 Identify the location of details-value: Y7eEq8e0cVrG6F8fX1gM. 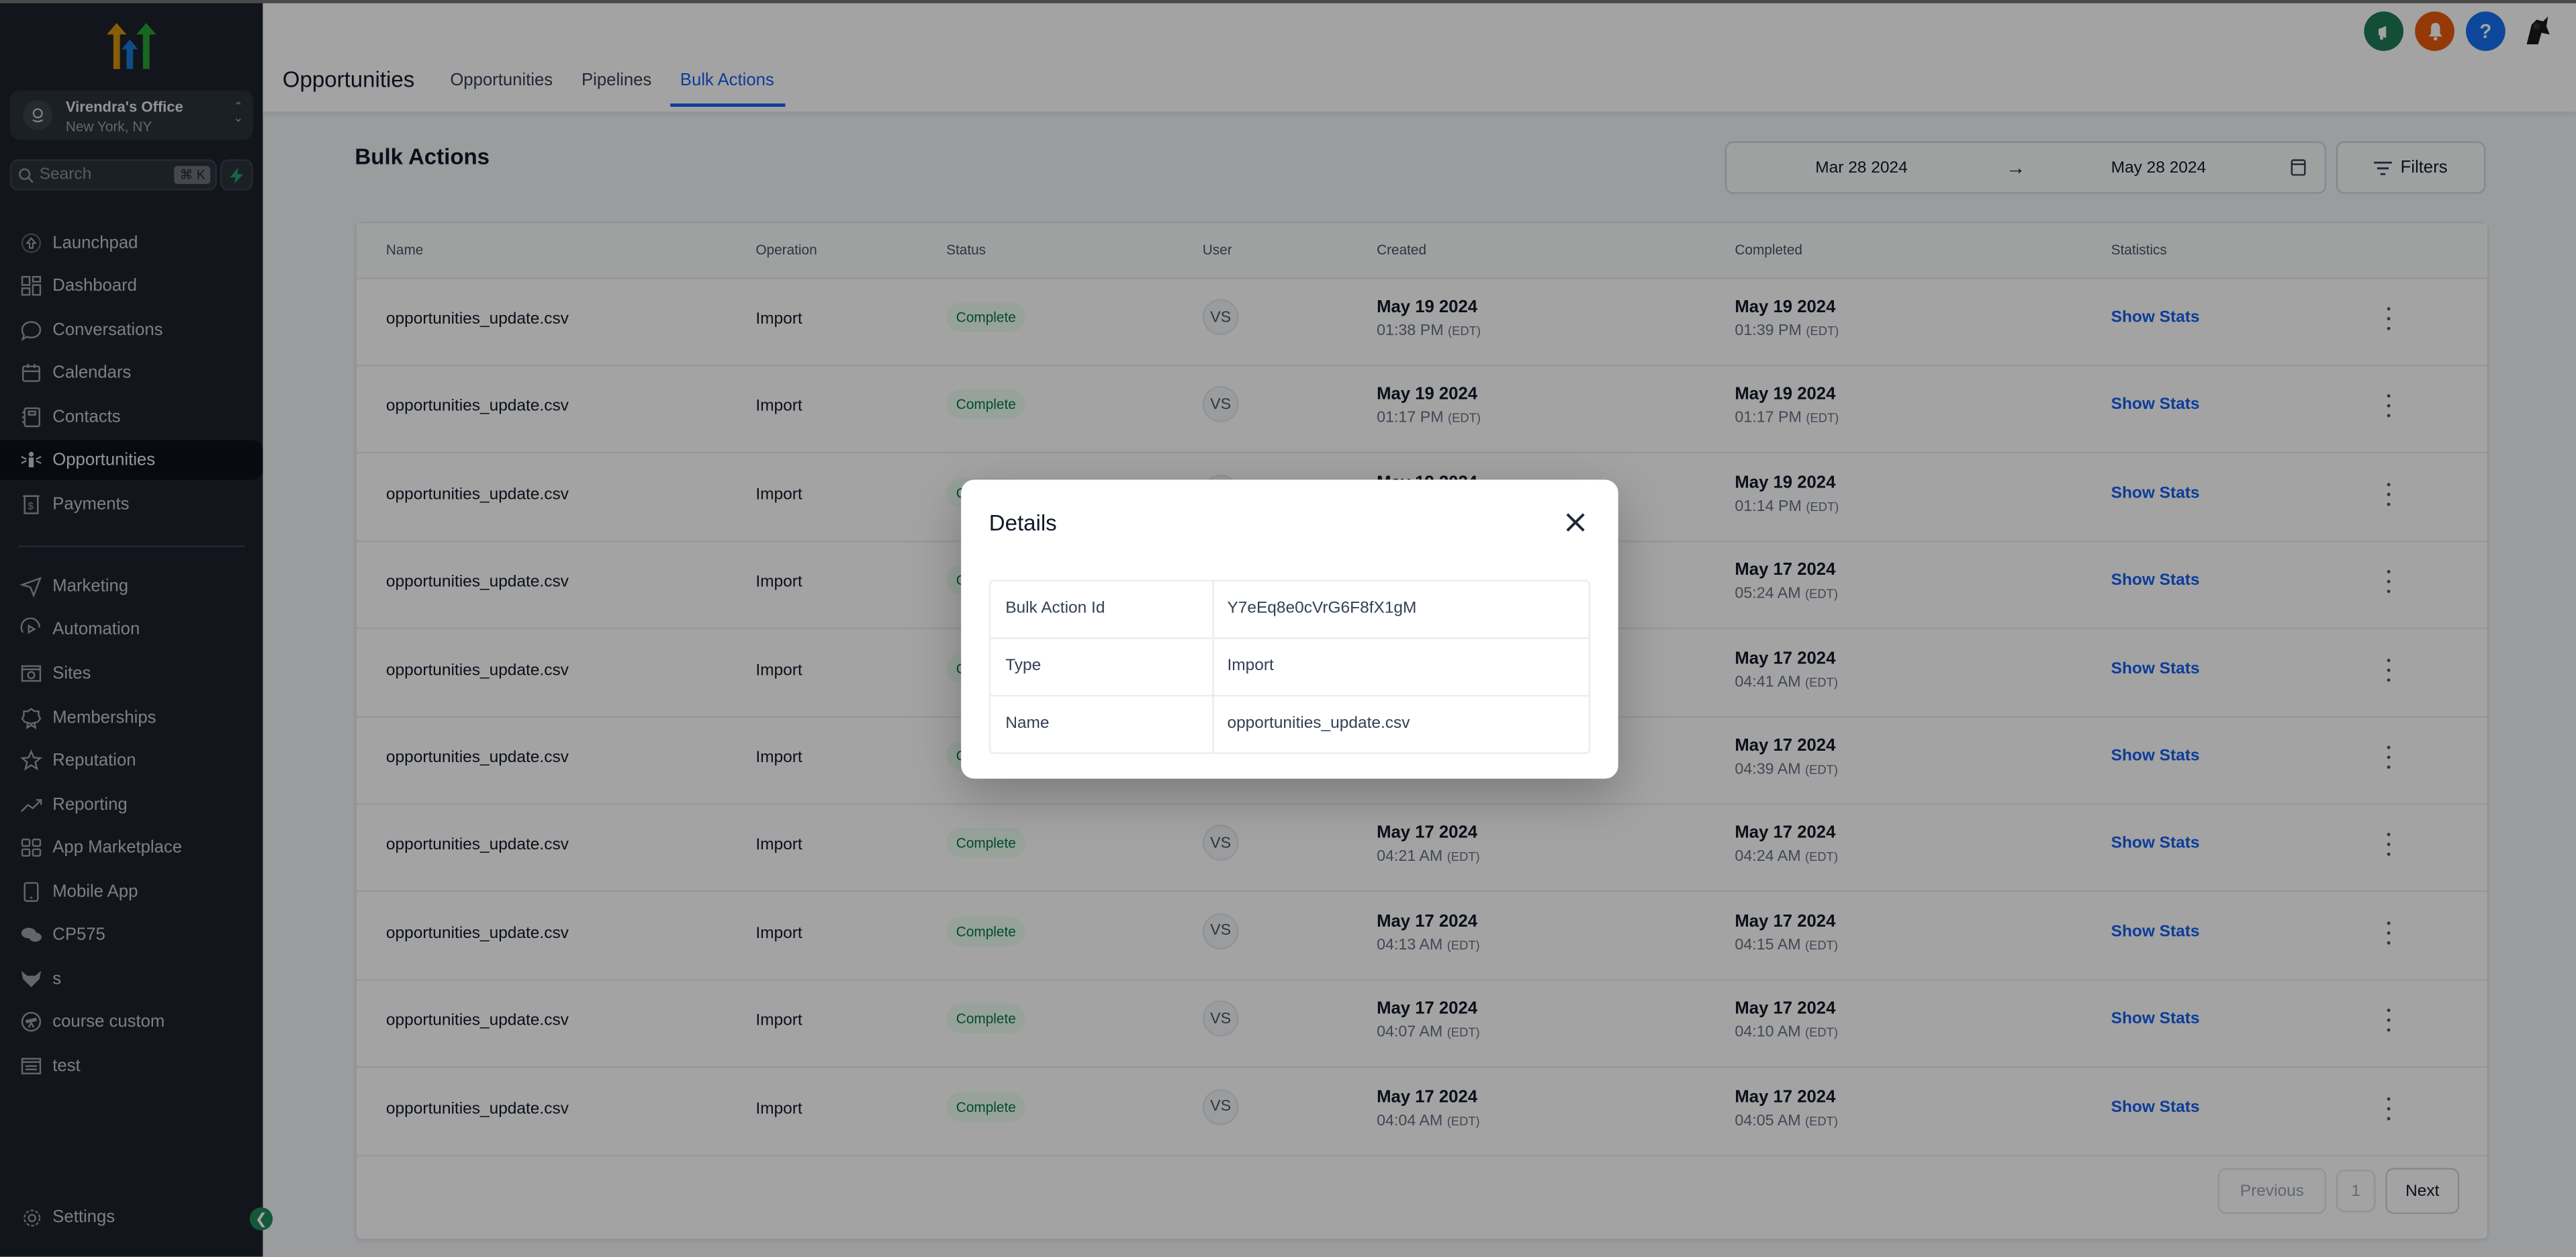
(1322, 608).